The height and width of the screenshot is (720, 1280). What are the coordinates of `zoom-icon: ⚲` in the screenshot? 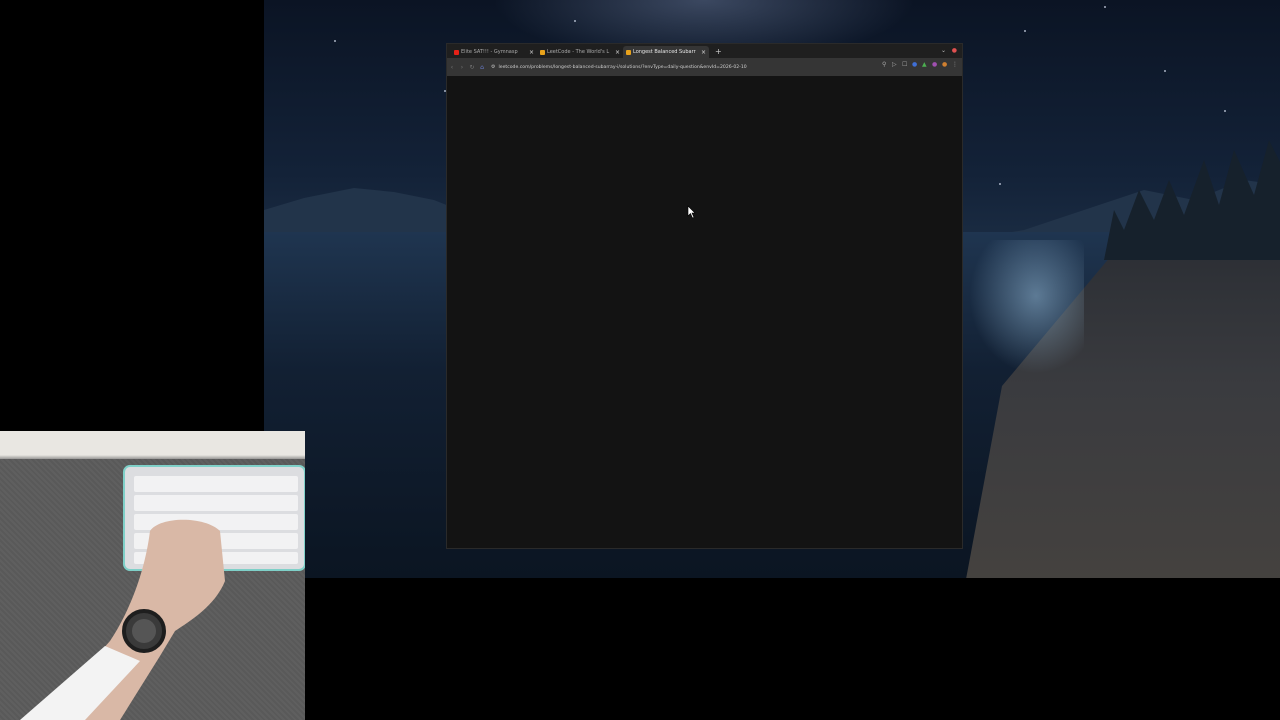 It's located at (885, 65).